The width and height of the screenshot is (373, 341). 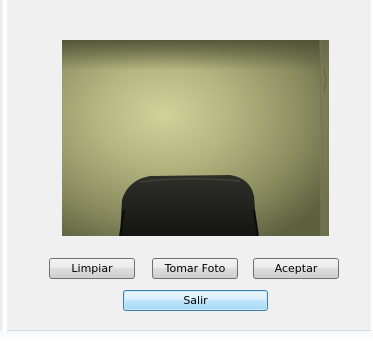 I want to click on exit-button: Salir, so click(x=195, y=300).